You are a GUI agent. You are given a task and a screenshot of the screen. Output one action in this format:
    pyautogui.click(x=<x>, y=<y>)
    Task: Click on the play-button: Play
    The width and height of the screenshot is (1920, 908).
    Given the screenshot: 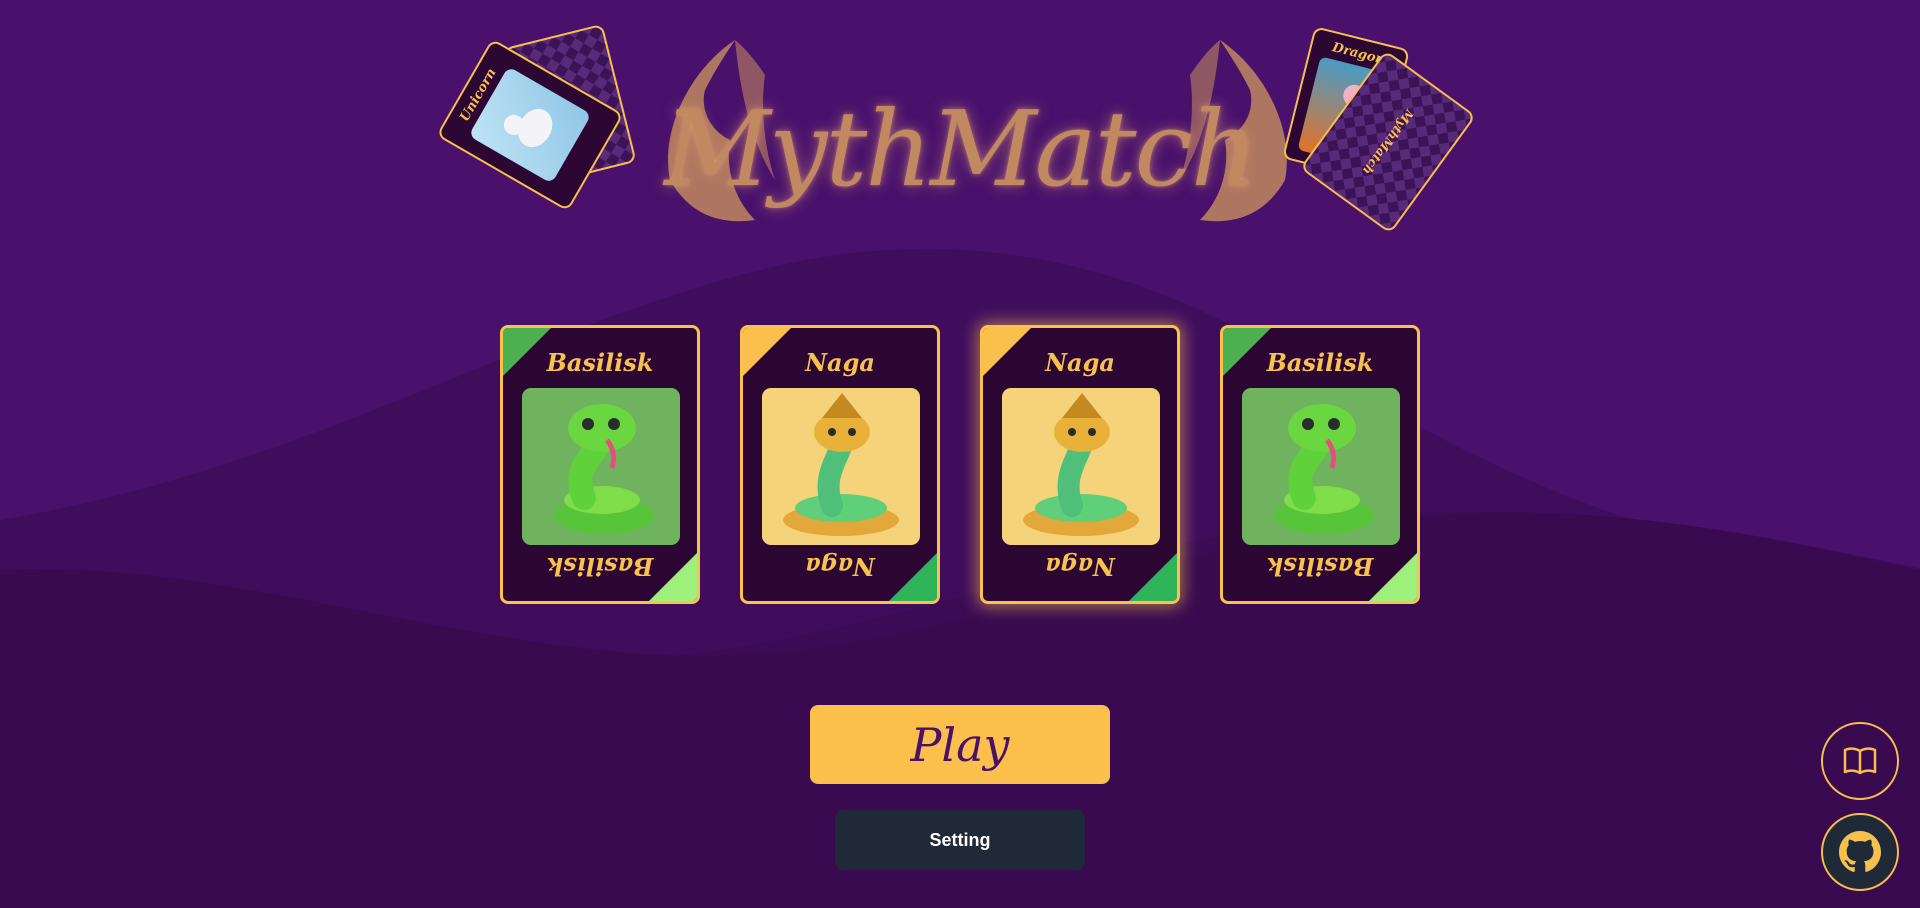 What is the action you would take?
    pyautogui.click(x=960, y=744)
    